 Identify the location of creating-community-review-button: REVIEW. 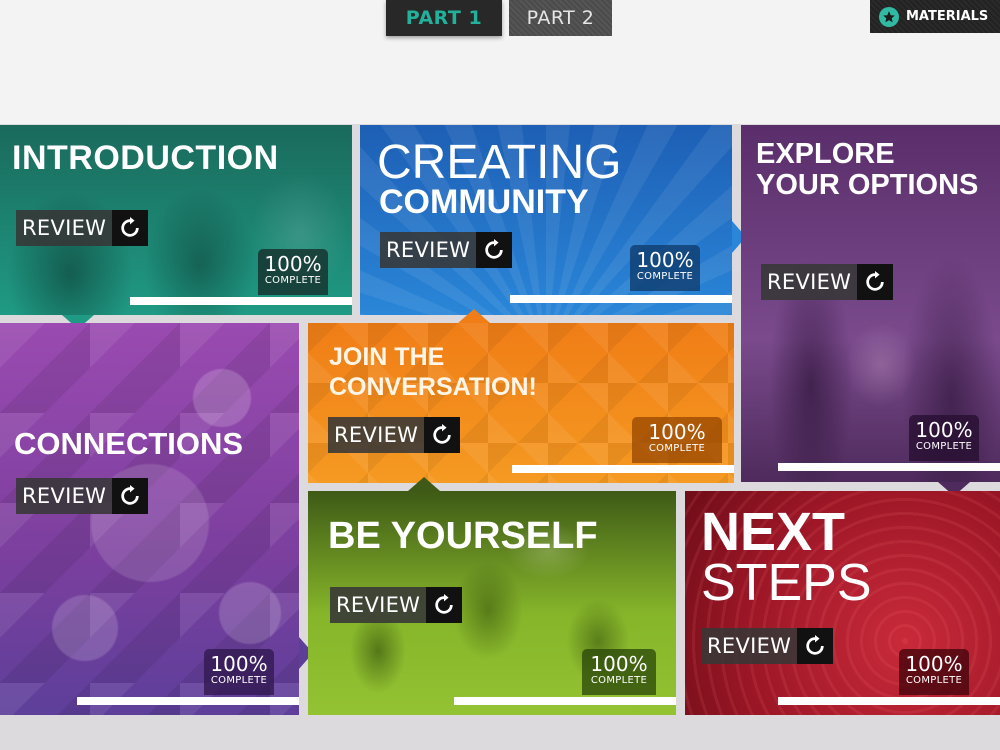
(446, 250).